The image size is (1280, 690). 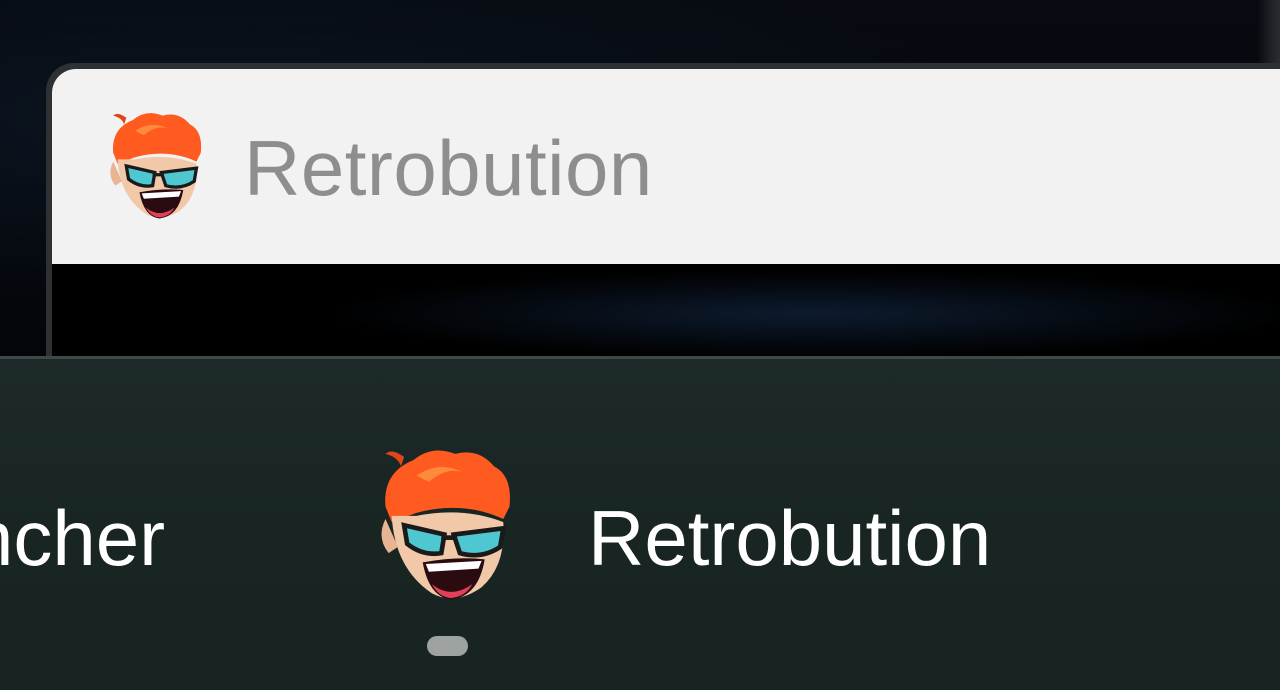 I want to click on taskbar-item-label: ncher, so click(x=83, y=538).